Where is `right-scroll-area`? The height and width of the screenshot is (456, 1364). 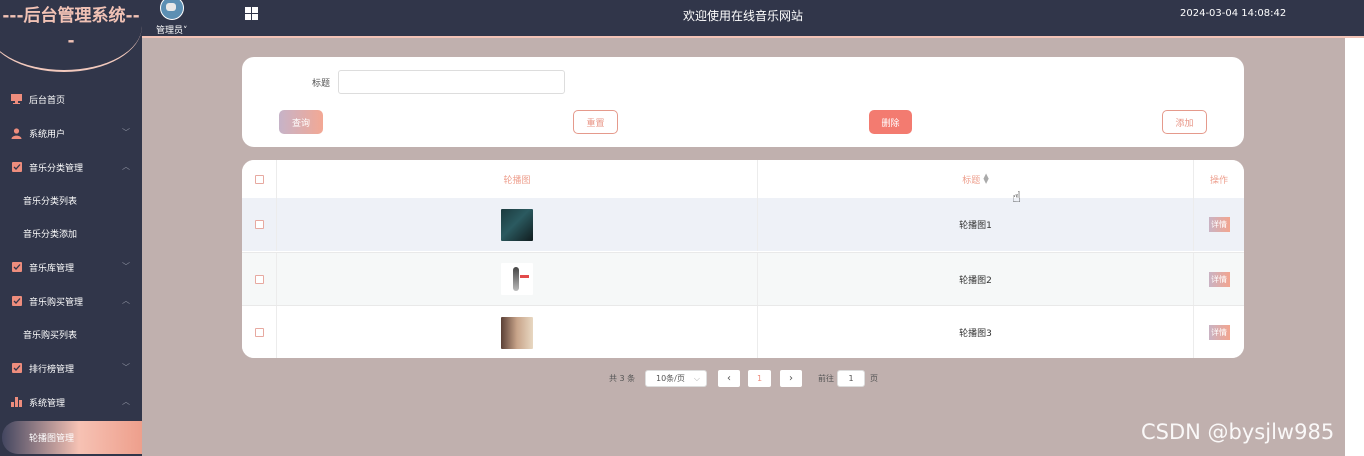 right-scroll-area is located at coordinates (1354, 247).